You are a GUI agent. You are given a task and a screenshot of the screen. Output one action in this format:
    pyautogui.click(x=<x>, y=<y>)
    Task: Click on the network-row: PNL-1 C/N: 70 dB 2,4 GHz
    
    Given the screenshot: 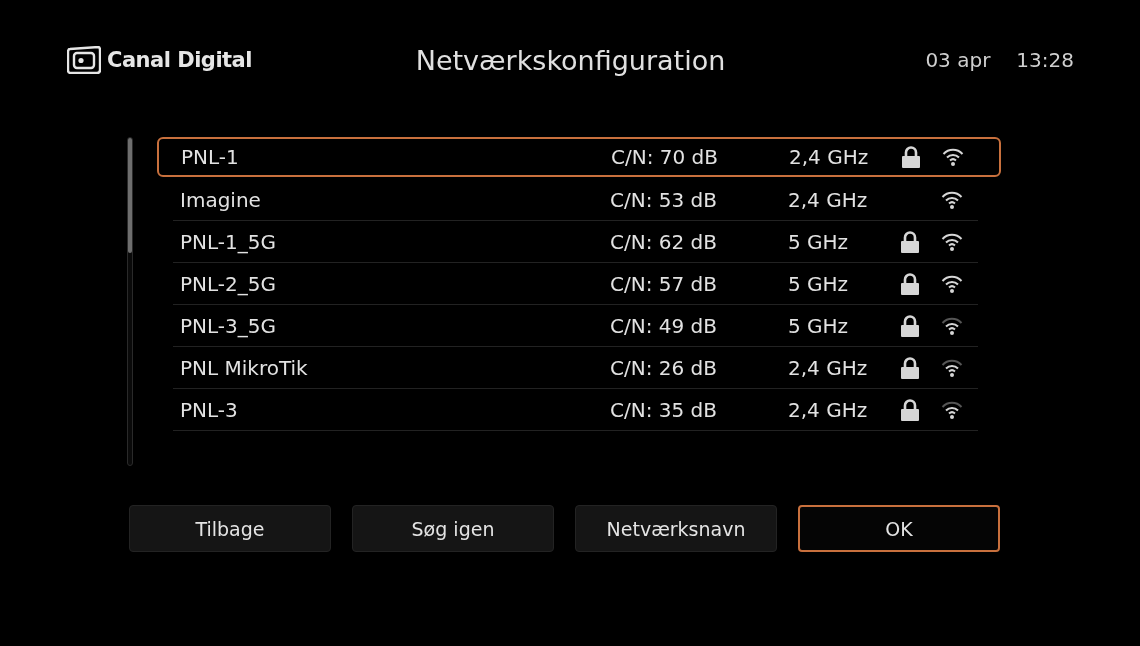 What is the action you would take?
    pyautogui.click(x=579, y=157)
    